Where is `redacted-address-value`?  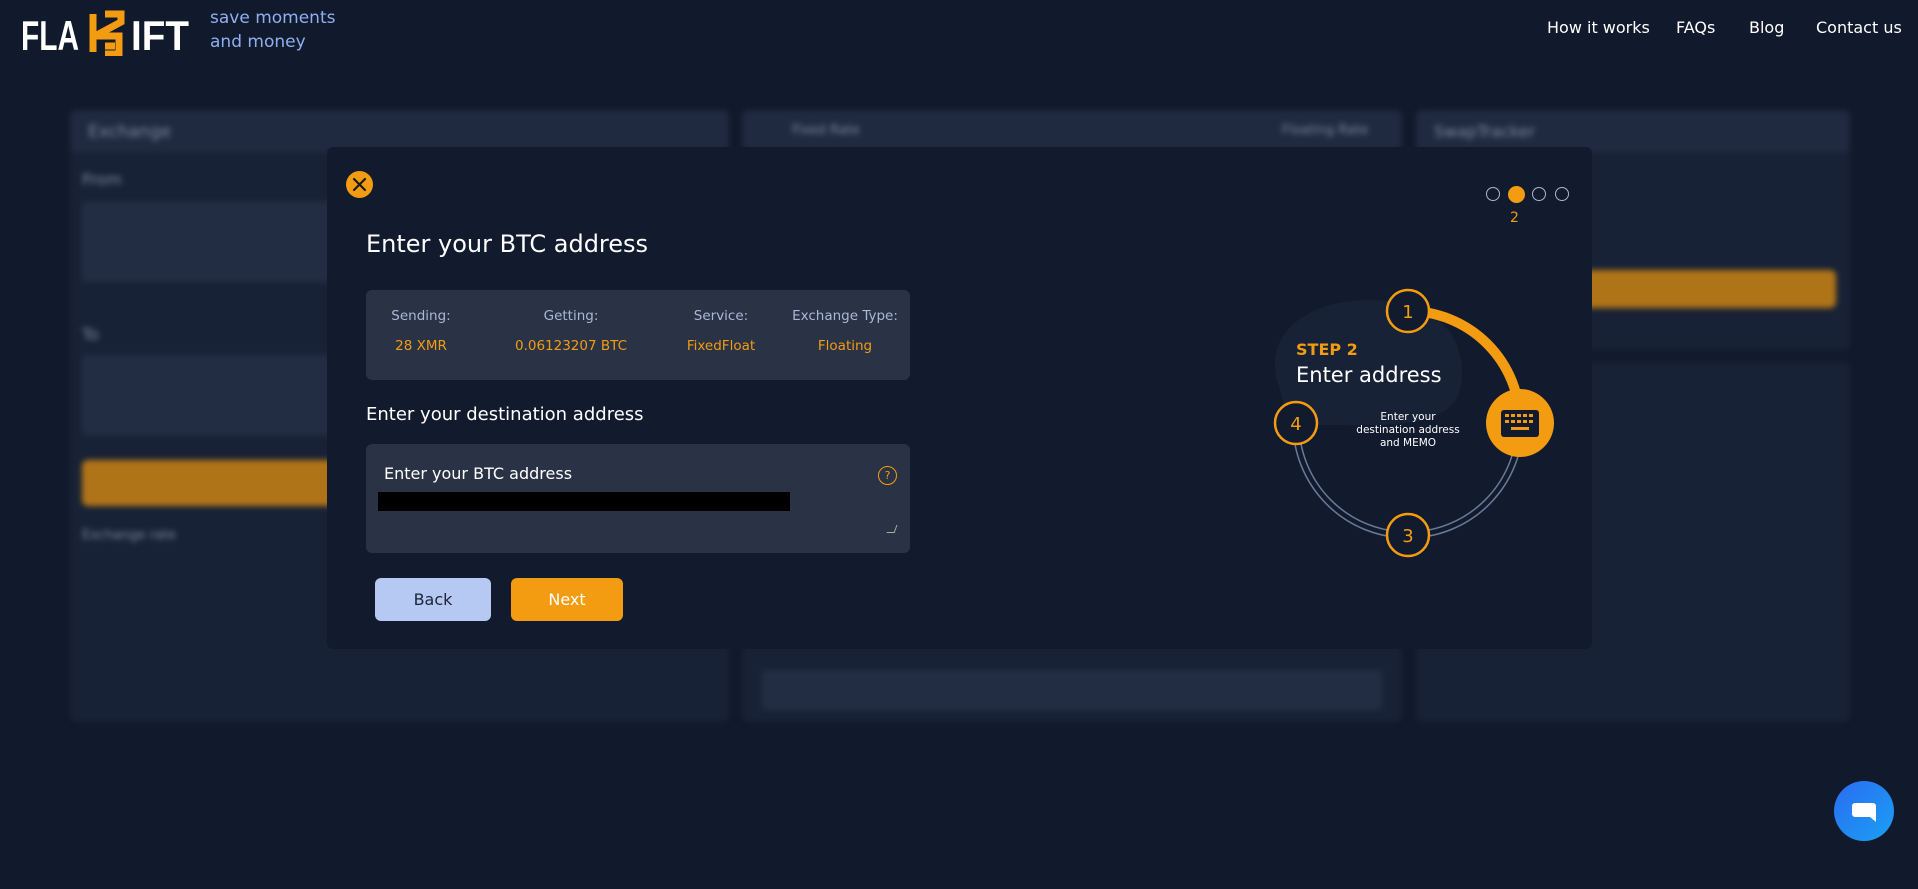 redacted-address-value is located at coordinates (584, 501).